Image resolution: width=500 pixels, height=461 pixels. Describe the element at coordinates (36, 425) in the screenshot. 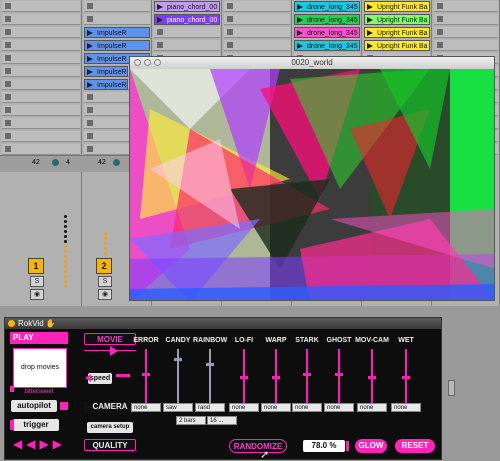

I see `trigger-button: trigger` at that location.